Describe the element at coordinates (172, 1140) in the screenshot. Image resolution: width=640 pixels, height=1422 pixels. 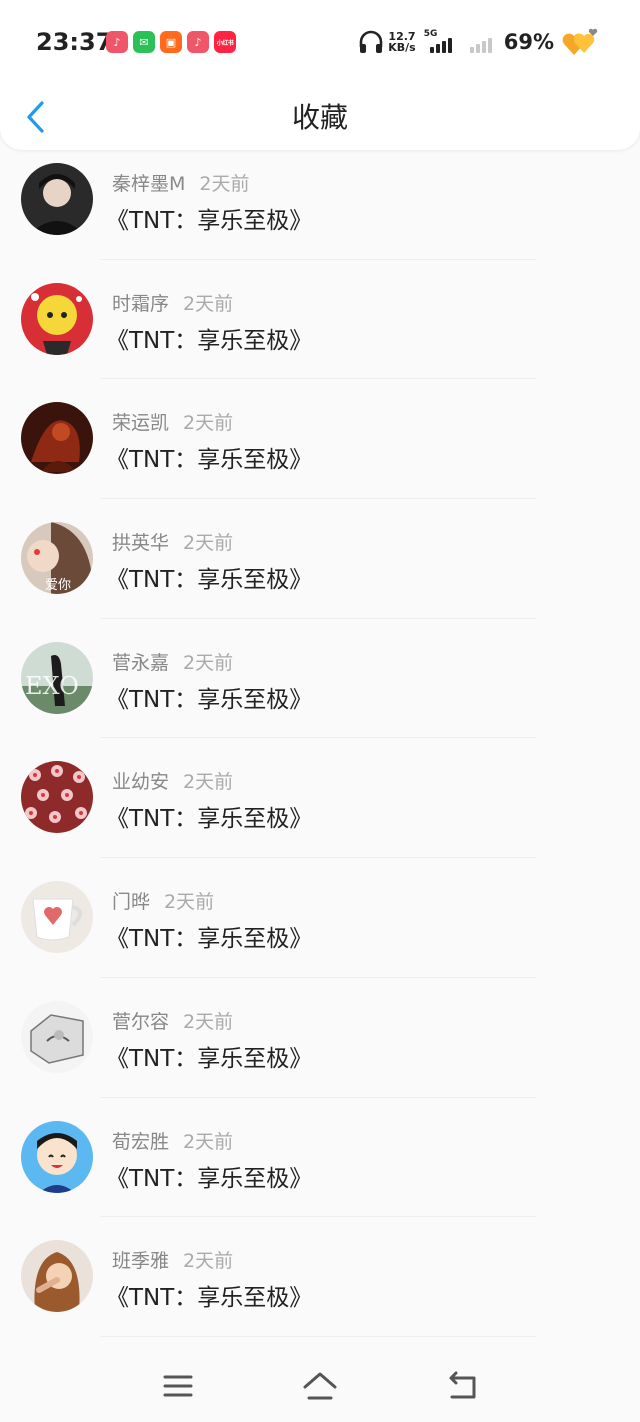
I see `item-meta: 荀宏胜 2天前` at that location.